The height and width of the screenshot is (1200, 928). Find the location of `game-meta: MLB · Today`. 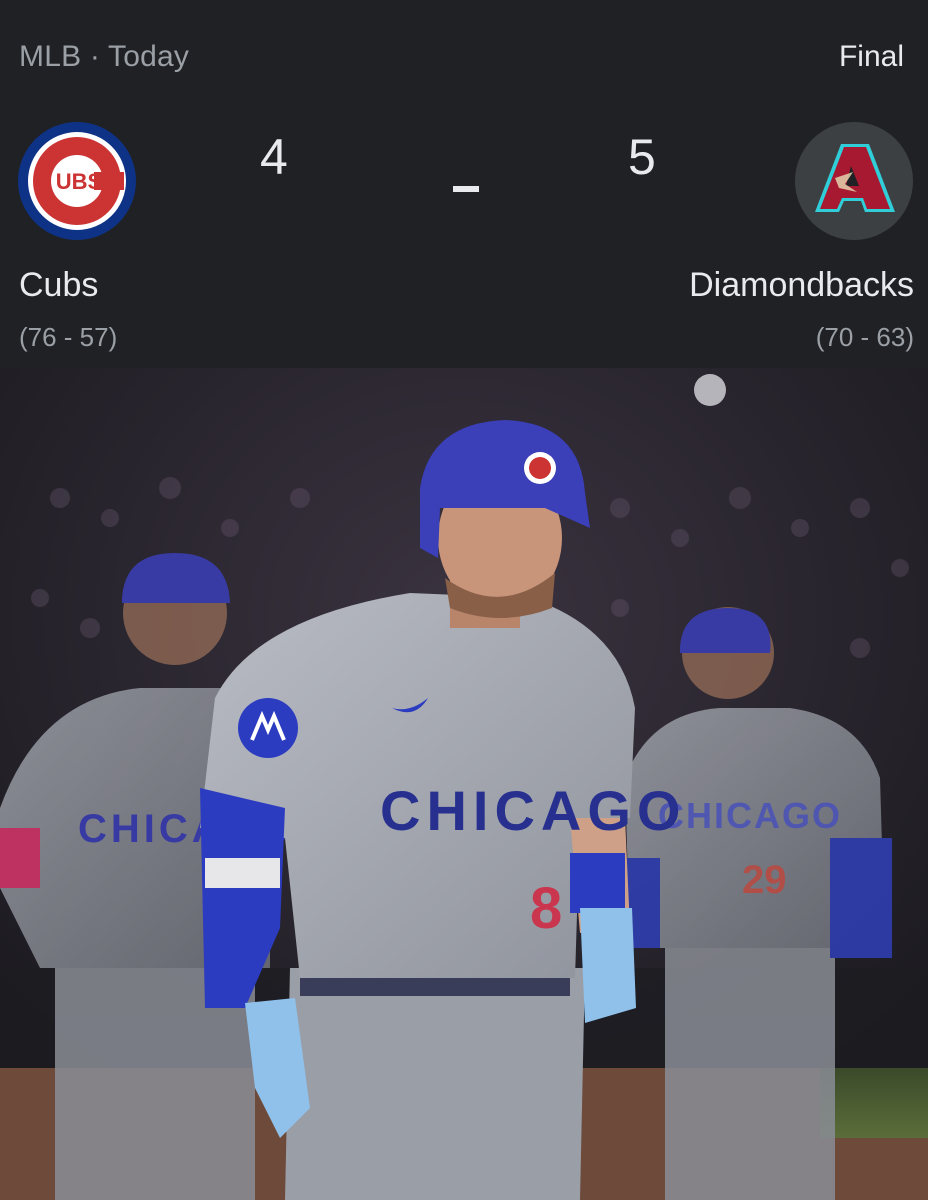

game-meta: MLB · Today is located at coordinates (104, 57).